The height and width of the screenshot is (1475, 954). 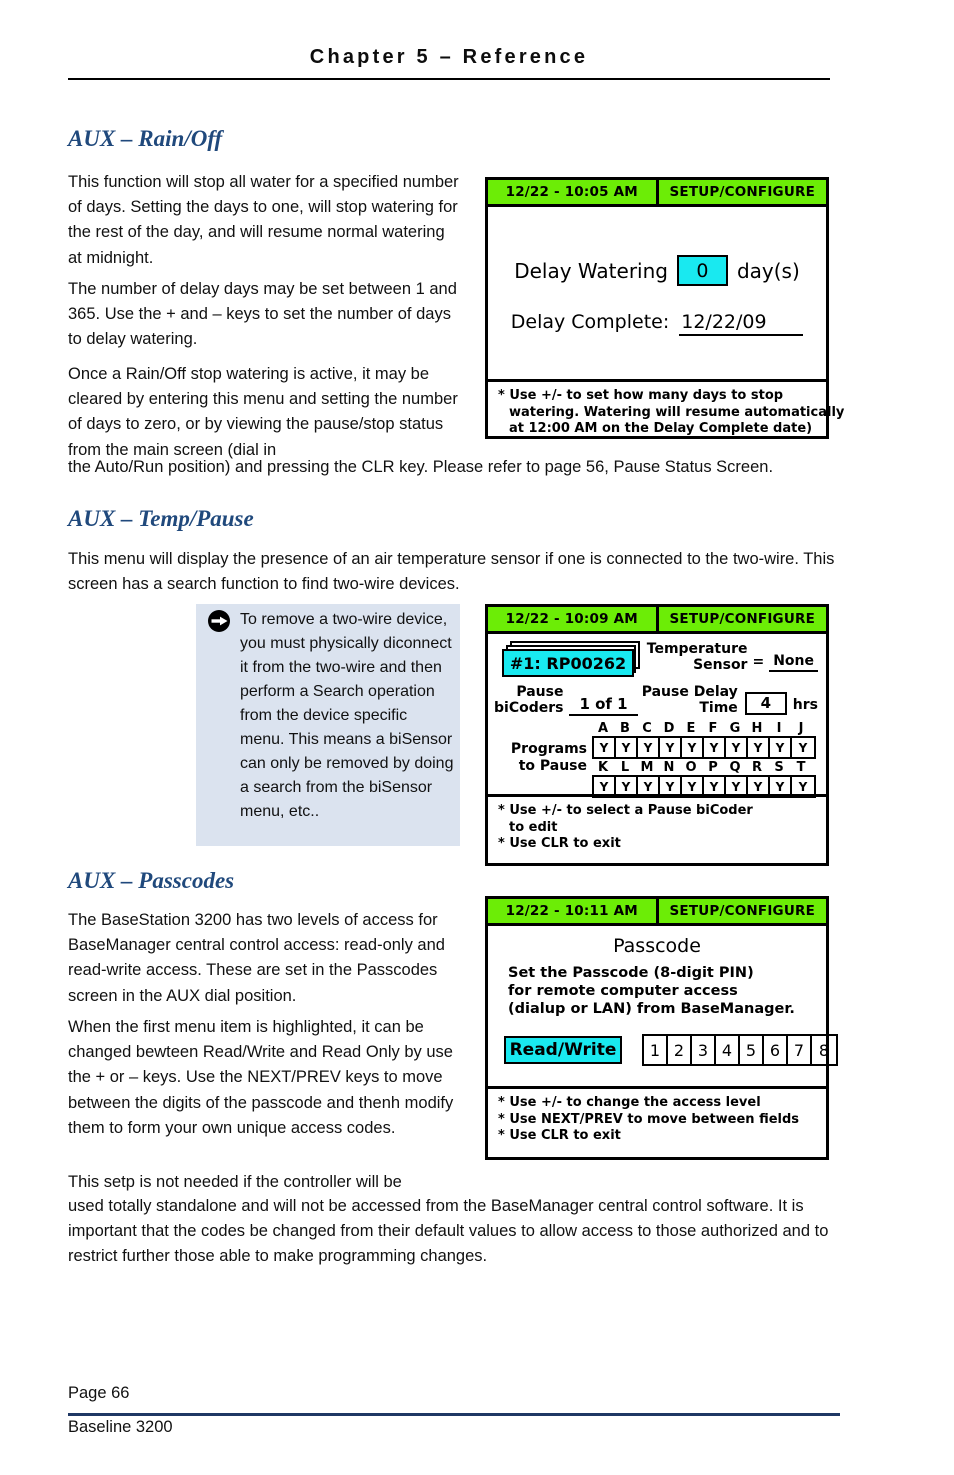 What do you see at coordinates (219, 621) in the screenshot?
I see `arrow-circle-icon` at bounding box center [219, 621].